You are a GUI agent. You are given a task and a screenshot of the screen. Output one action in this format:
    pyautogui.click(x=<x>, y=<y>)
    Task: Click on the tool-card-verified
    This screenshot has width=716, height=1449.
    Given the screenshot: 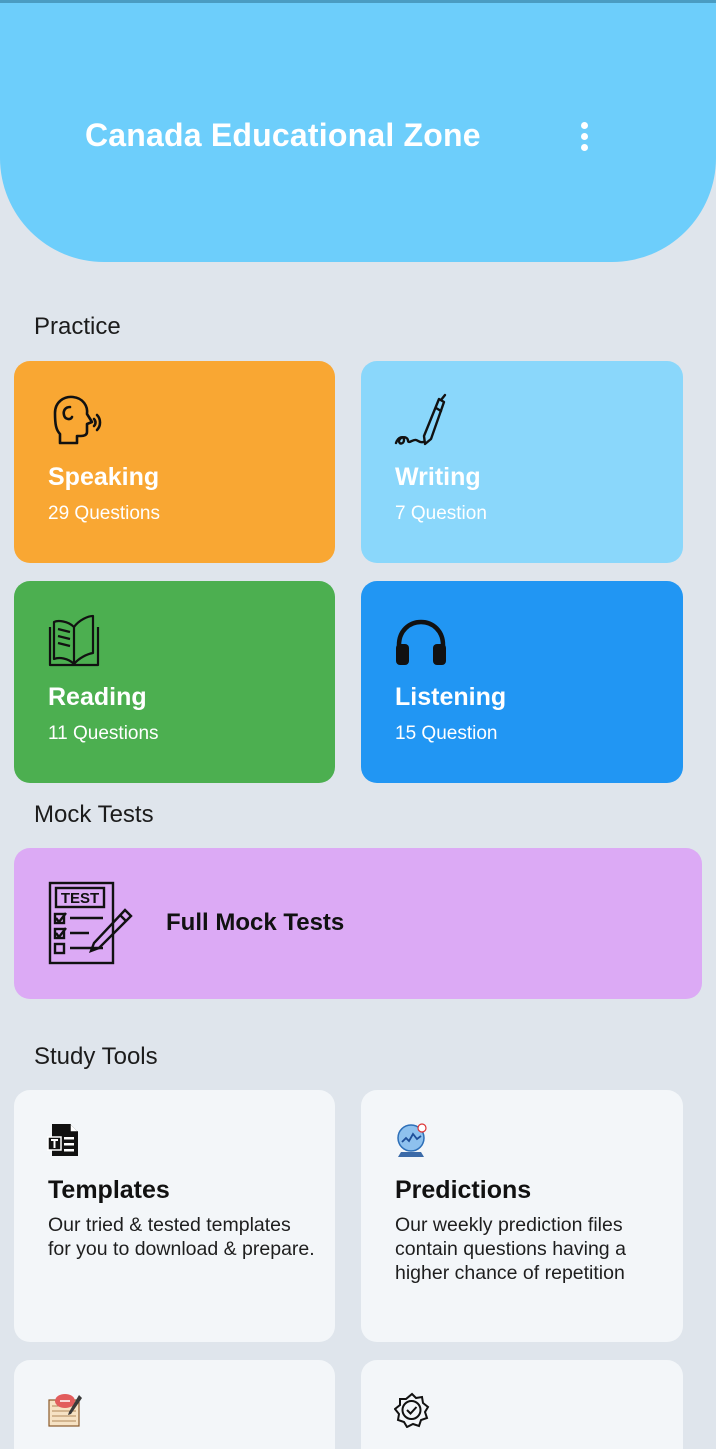 What is the action you would take?
    pyautogui.click(x=522, y=1404)
    